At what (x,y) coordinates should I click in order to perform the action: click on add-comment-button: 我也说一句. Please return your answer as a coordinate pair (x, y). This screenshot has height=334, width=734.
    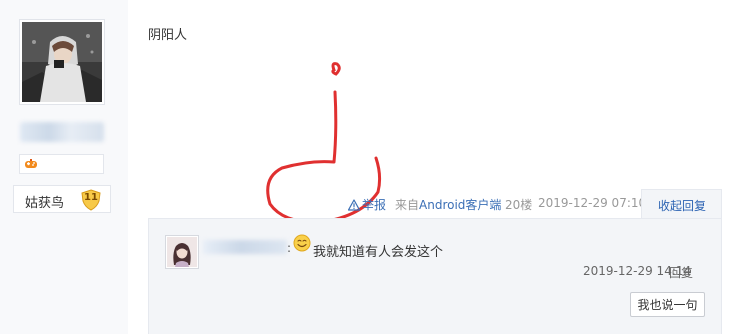
    Looking at the image, I should click on (667, 304).